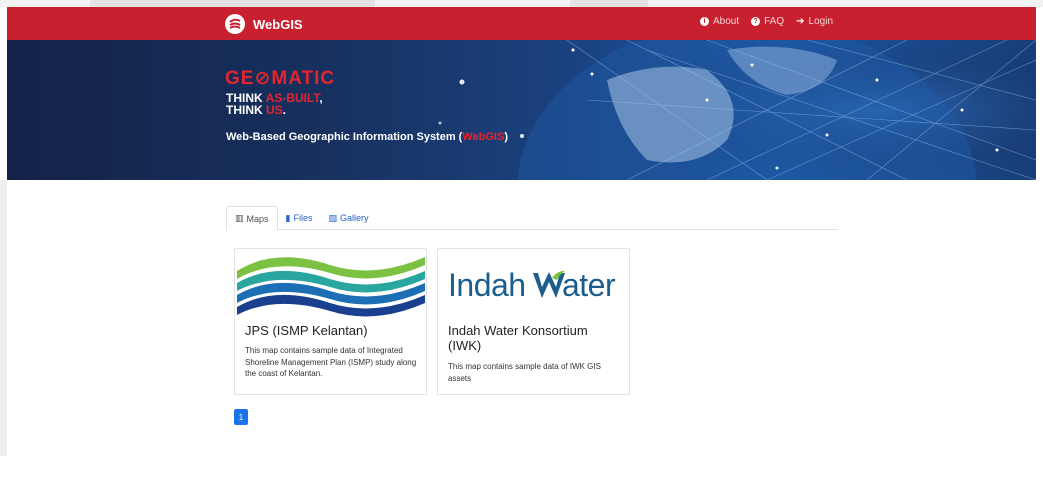  What do you see at coordinates (3, 318) in the screenshot?
I see `left-strip` at bounding box center [3, 318].